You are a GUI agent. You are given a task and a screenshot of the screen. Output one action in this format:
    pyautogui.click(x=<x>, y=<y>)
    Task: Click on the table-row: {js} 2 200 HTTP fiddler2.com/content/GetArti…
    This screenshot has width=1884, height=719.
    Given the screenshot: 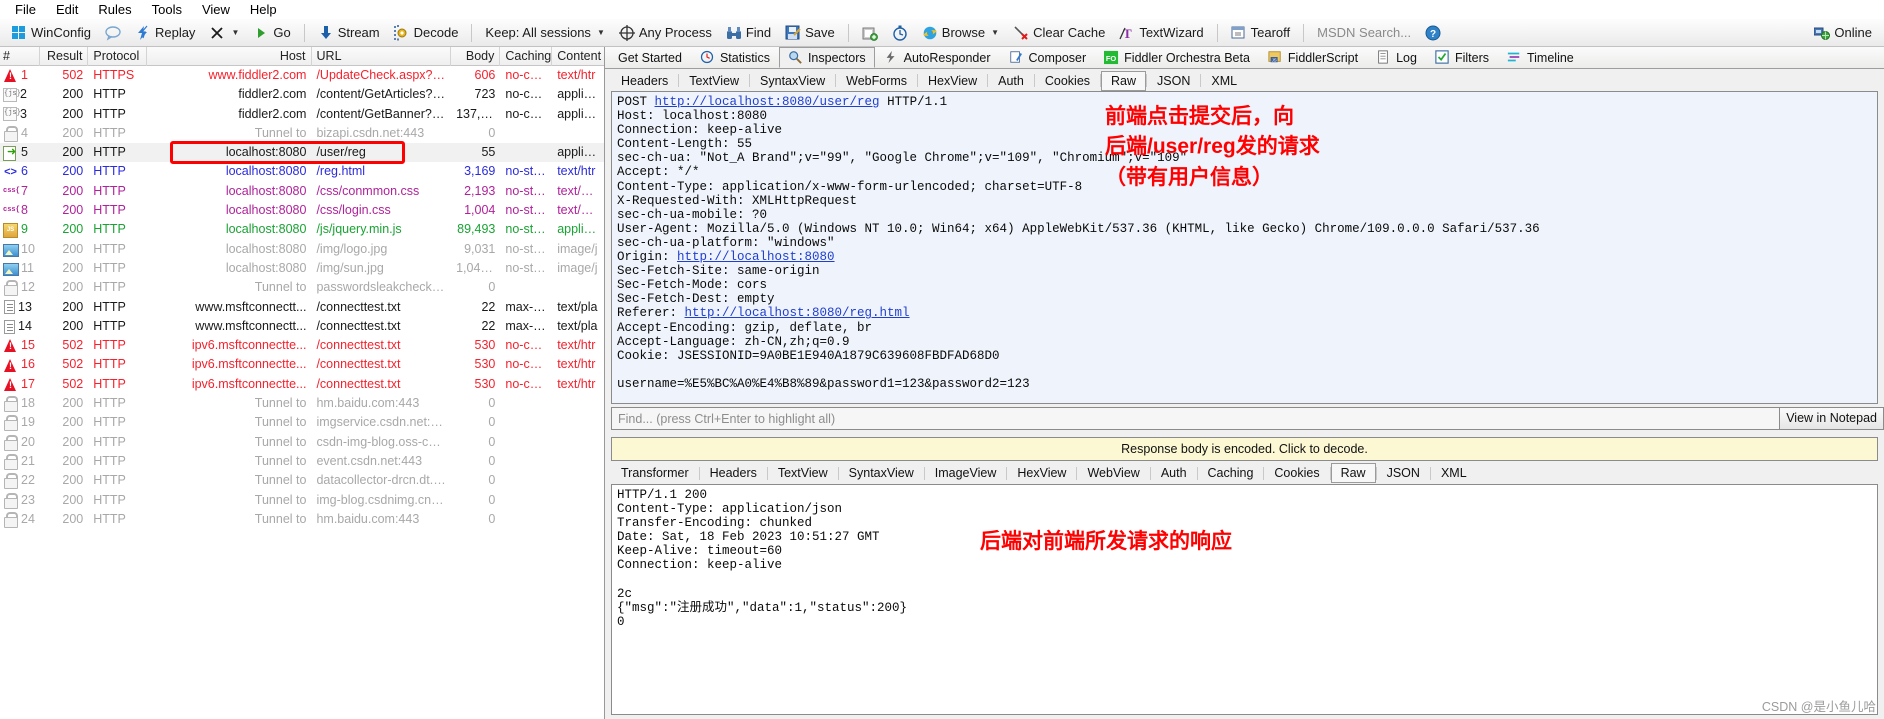 What is the action you would take?
    pyautogui.click(x=302, y=94)
    